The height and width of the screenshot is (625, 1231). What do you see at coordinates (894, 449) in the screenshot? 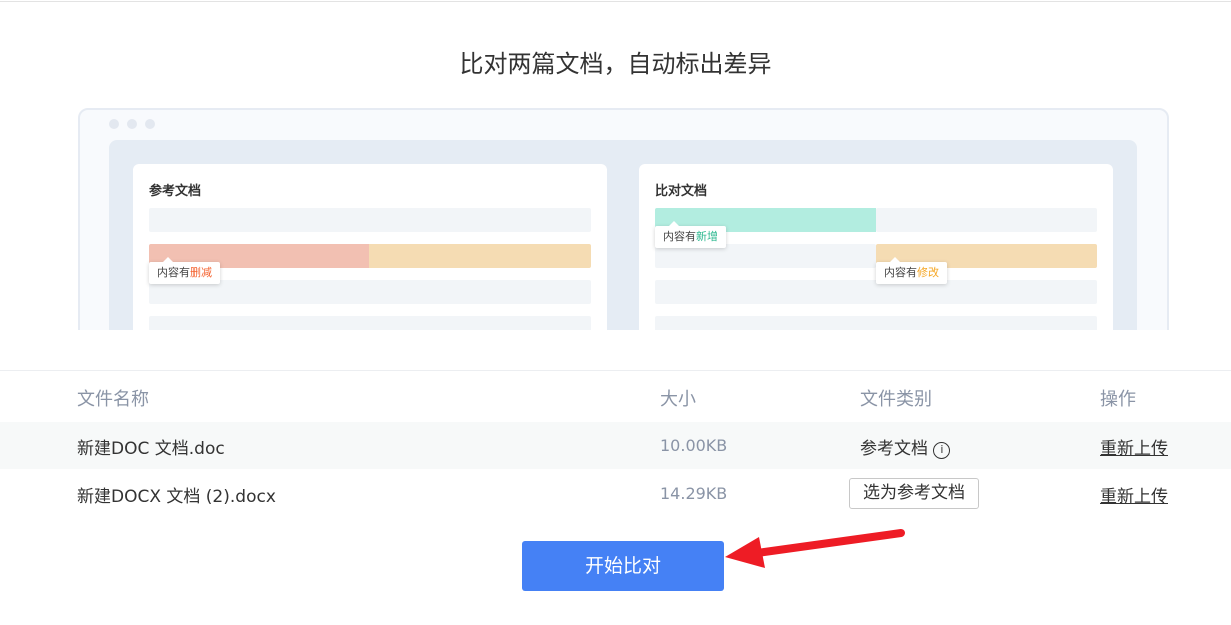
I see `category-label: 参考文档` at bounding box center [894, 449].